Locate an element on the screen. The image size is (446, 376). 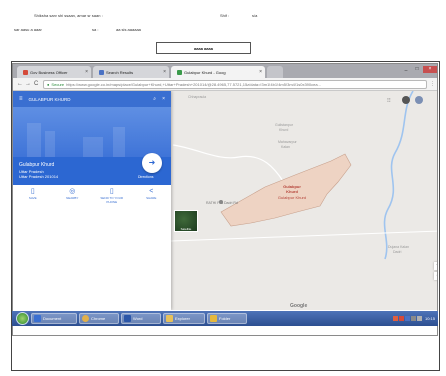
forward-icon: → is located at coordinates (28, 84).